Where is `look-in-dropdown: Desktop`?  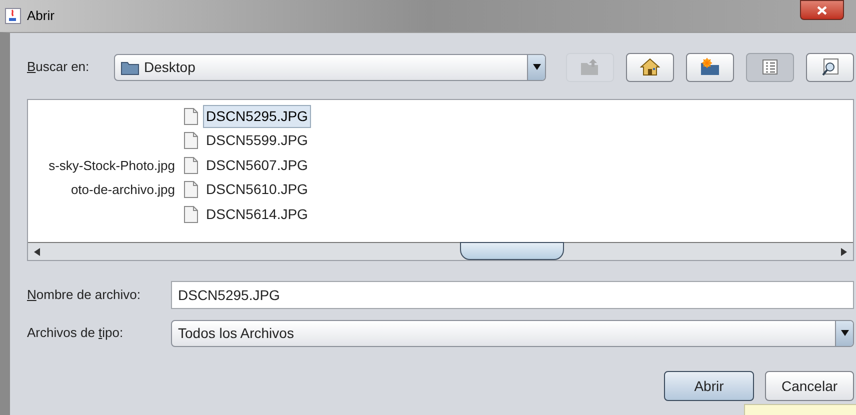 look-in-dropdown: Desktop is located at coordinates (330, 67).